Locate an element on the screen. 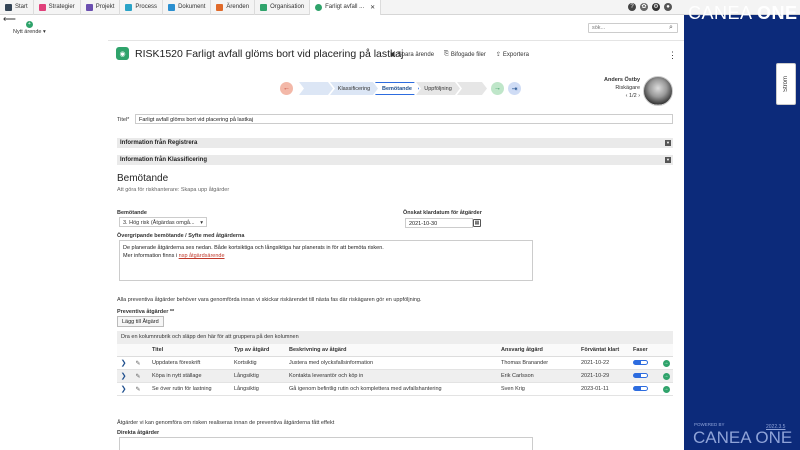  save-case-button: ▣ Spara ärende is located at coordinates (412, 55).